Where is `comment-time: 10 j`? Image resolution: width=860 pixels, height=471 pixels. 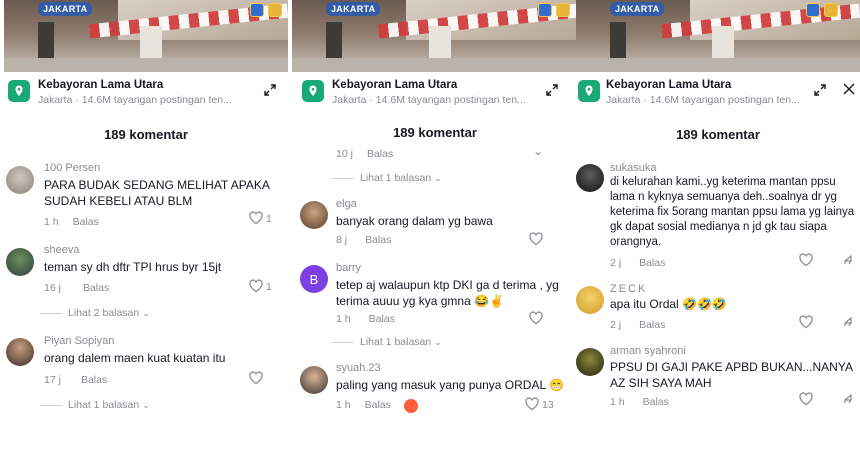 comment-time: 10 j is located at coordinates (344, 154).